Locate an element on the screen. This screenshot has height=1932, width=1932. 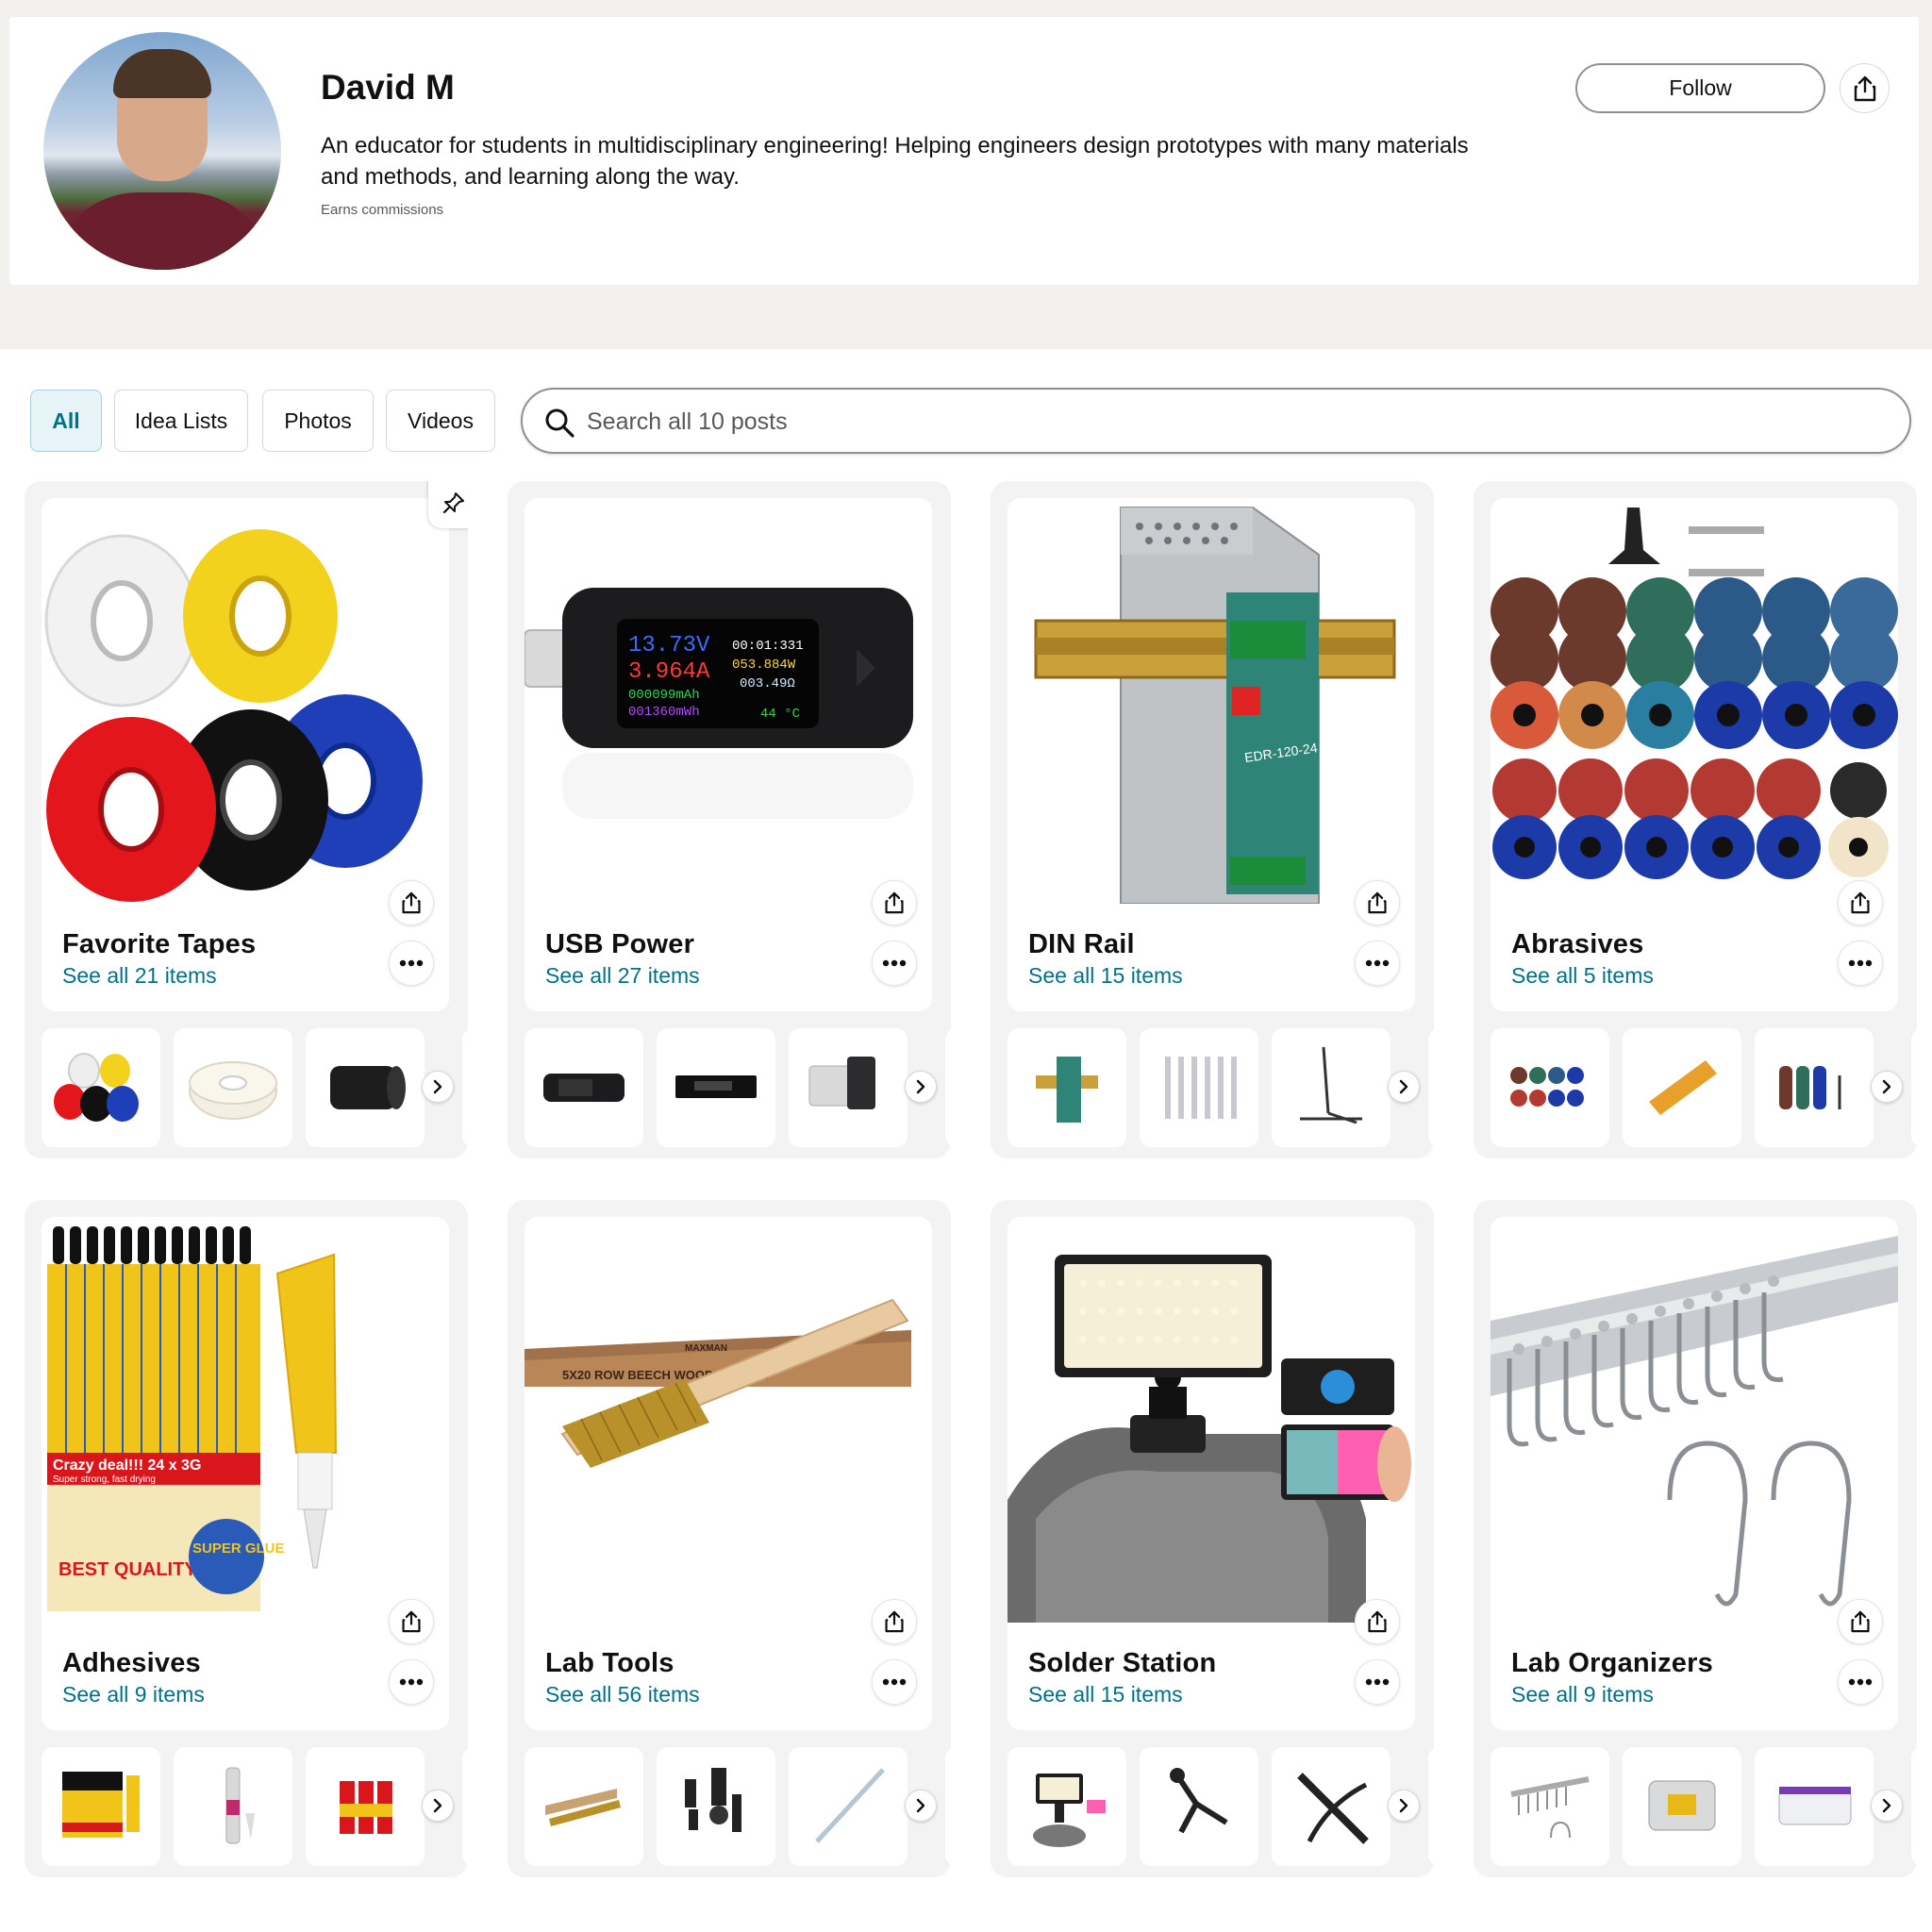
thumbnail-strip is located at coordinates (255, 1807).